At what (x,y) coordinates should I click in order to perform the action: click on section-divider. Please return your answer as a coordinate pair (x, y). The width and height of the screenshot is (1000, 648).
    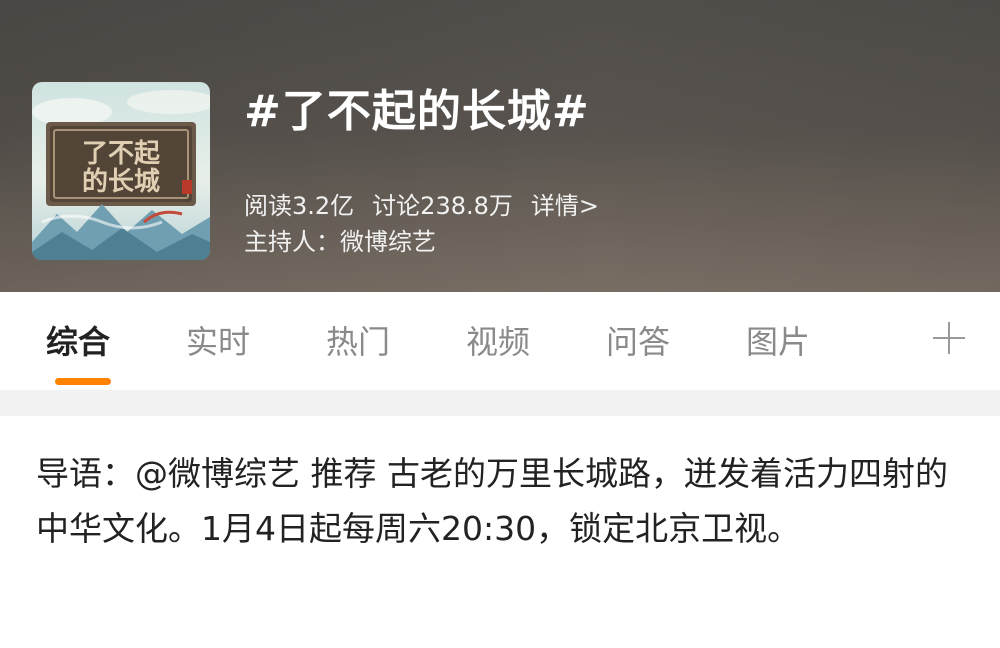
    Looking at the image, I should click on (500, 403).